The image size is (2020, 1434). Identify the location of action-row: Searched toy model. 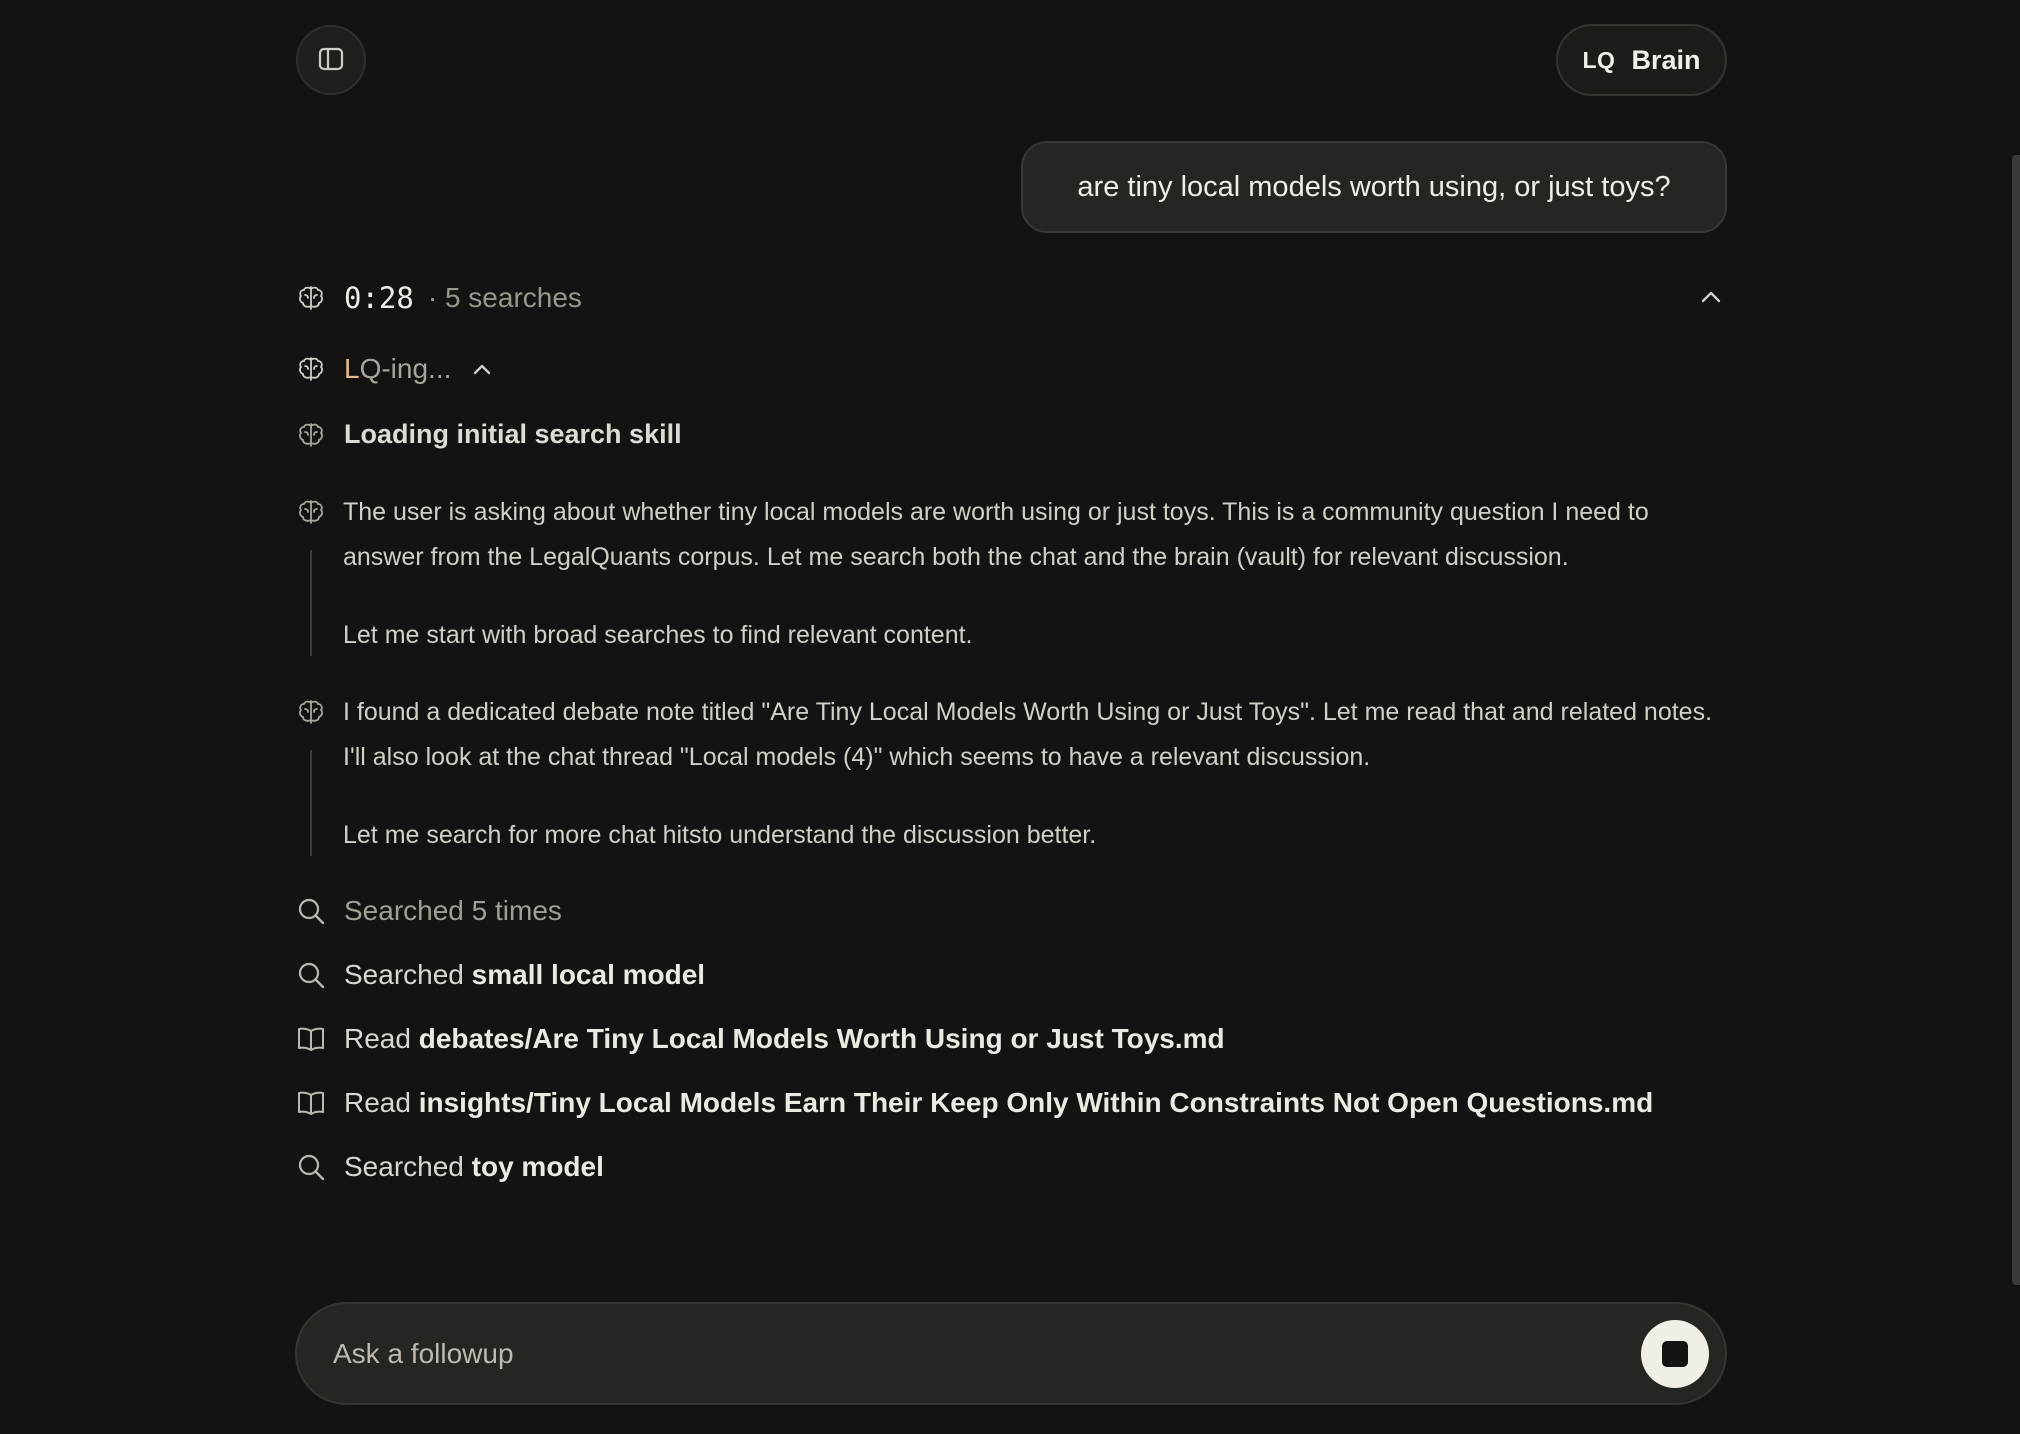
(450, 1167).